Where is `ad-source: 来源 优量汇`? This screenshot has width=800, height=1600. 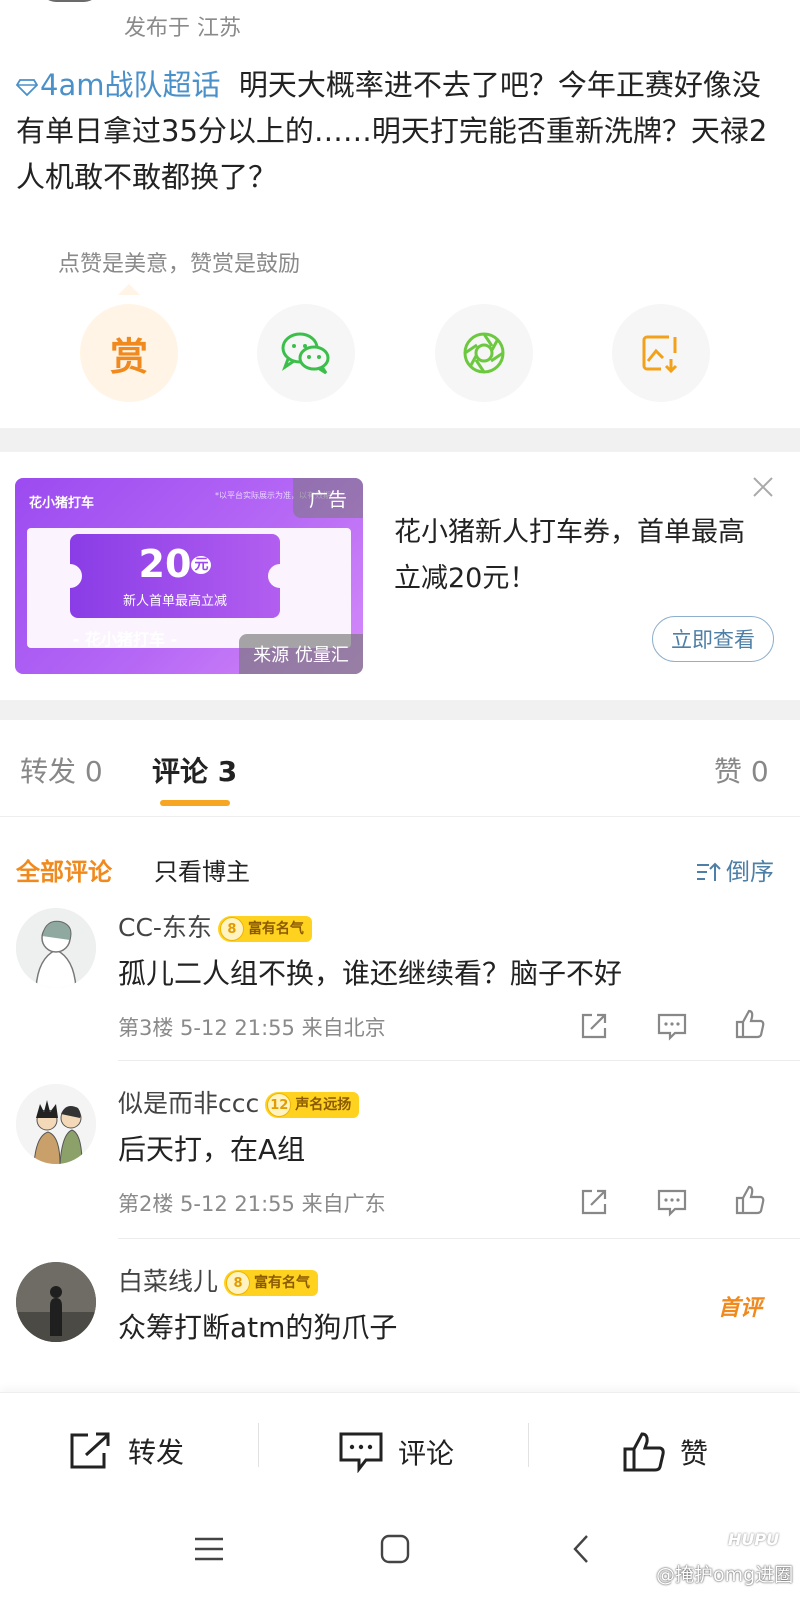
ad-source: 来源 优量汇 is located at coordinates (301, 654).